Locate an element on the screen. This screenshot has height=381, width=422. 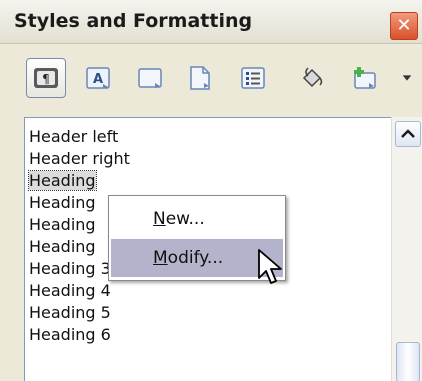
frame-styles-button is located at coordinates (150, 78).